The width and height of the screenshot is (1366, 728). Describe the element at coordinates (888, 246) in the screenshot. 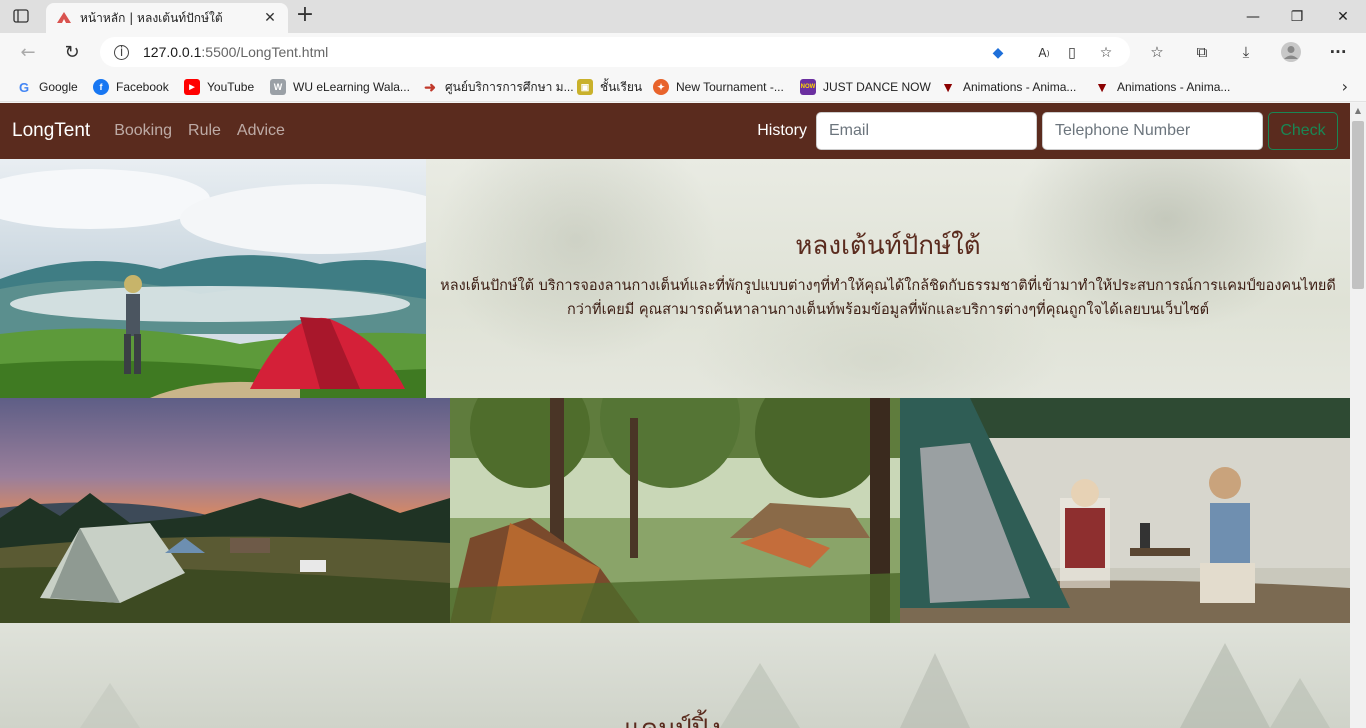

I see `hero-title: หลงเต้นท์ปักษ์ใต้` at that location.